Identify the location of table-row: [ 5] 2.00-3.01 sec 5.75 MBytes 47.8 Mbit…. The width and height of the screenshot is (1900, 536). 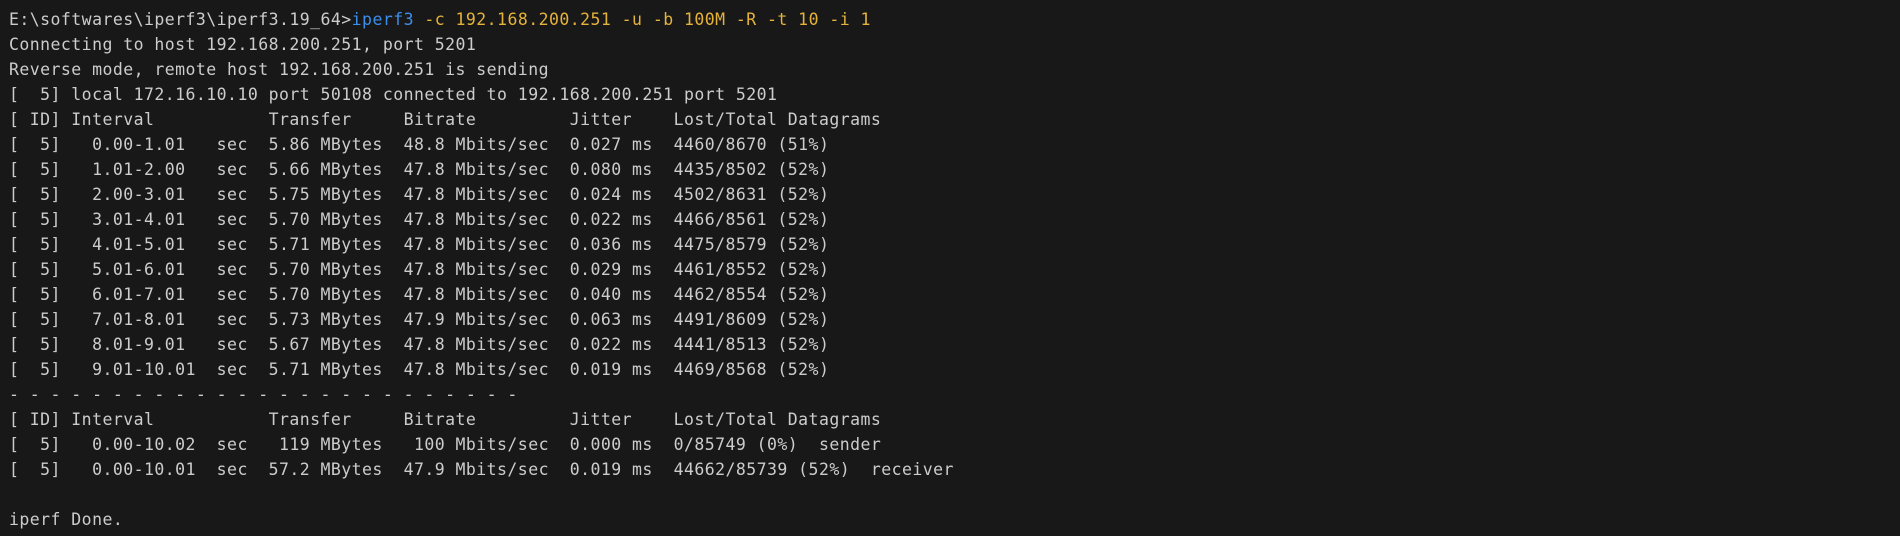
(419, 194).